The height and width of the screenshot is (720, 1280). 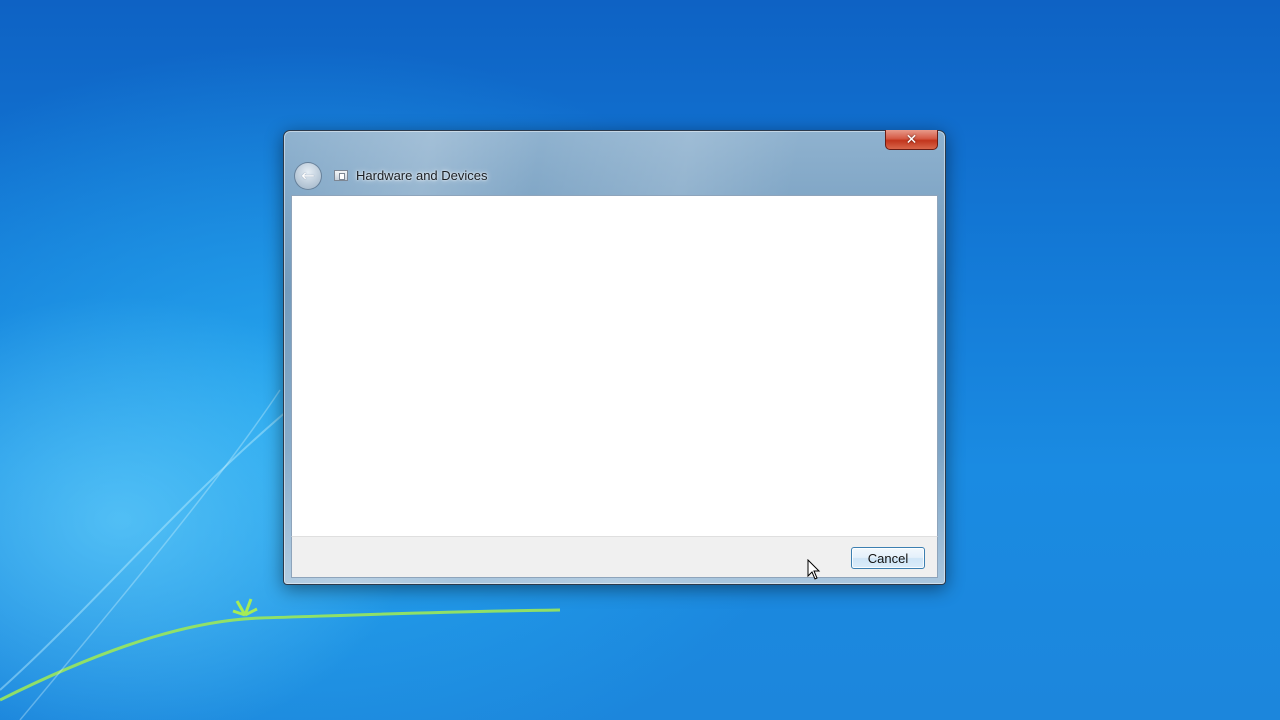 What do you see at coordinates (888, 558) in the screenshot?
I see `cancel-button: Cancel` at bounding box center [888, 558].